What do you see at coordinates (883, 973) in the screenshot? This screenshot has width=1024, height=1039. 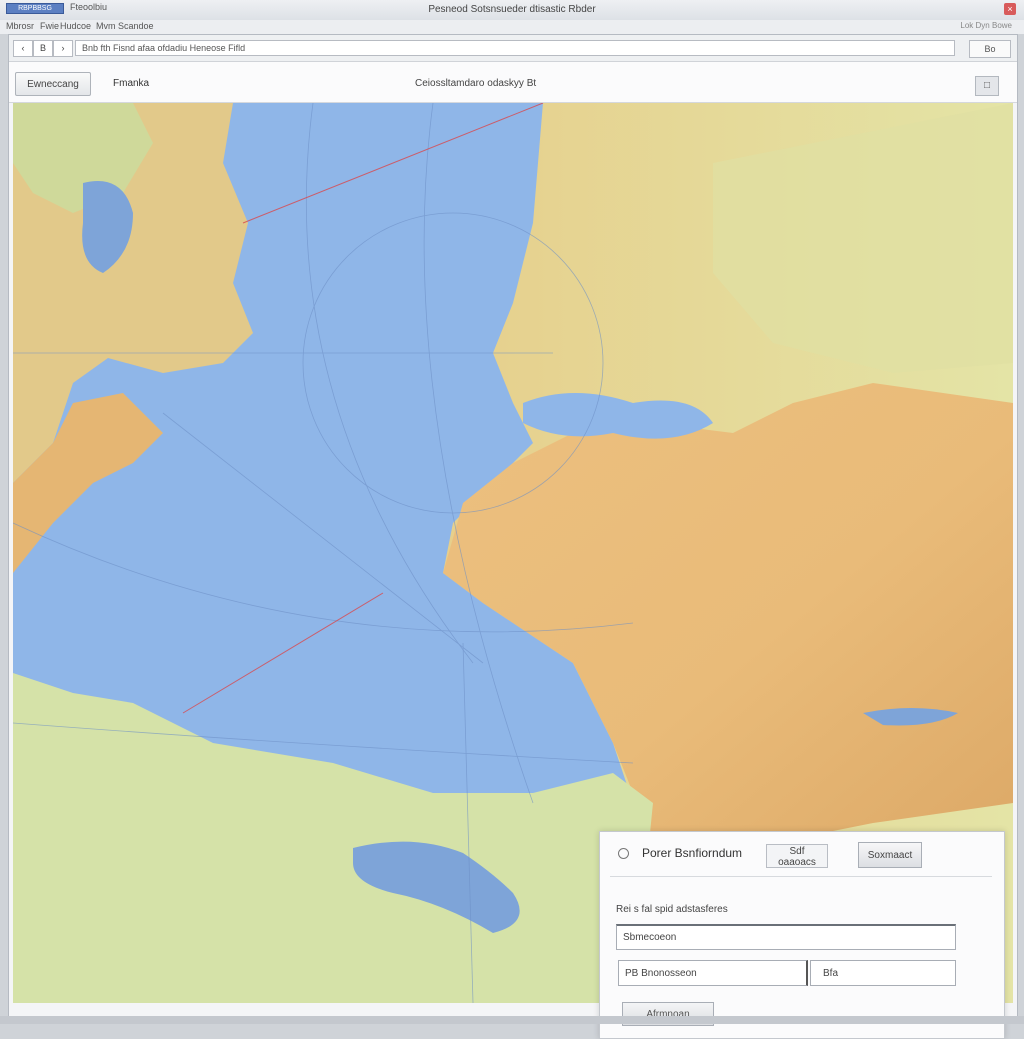 I see `panel-field-three` at bounding box center [883, 973].